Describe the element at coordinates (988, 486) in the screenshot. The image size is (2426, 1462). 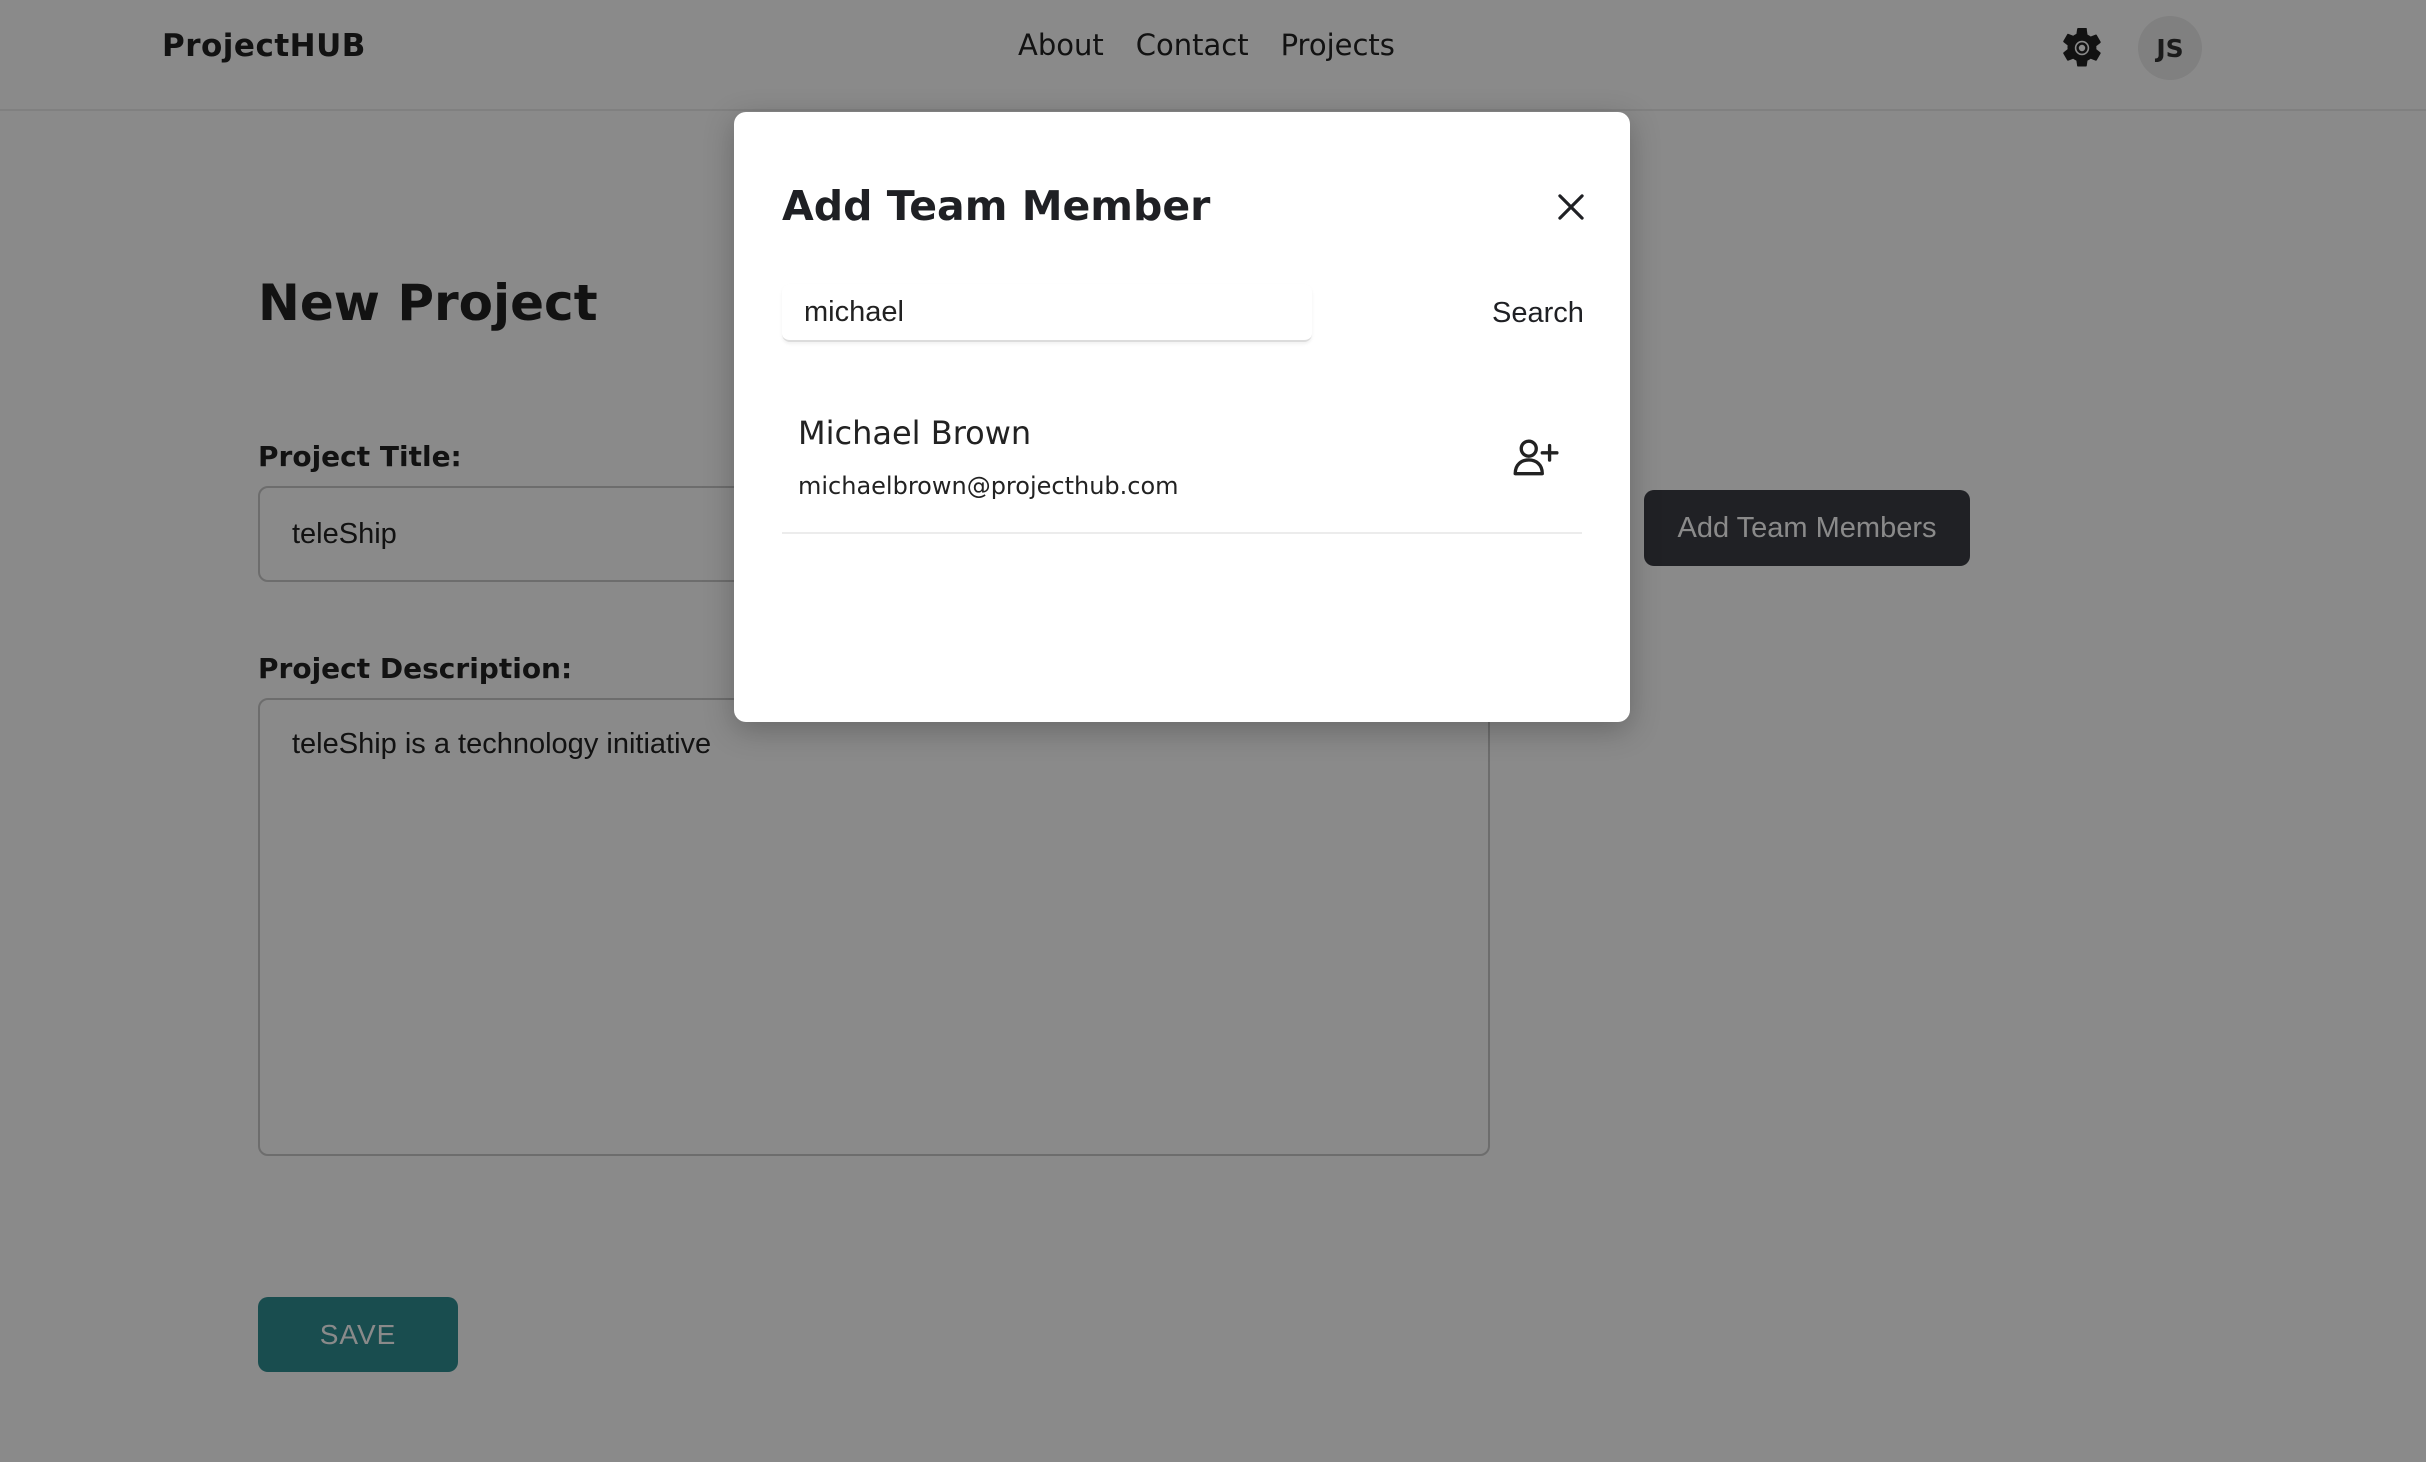
I see `result-email: michaelbrown@projecthub.com` at that location.